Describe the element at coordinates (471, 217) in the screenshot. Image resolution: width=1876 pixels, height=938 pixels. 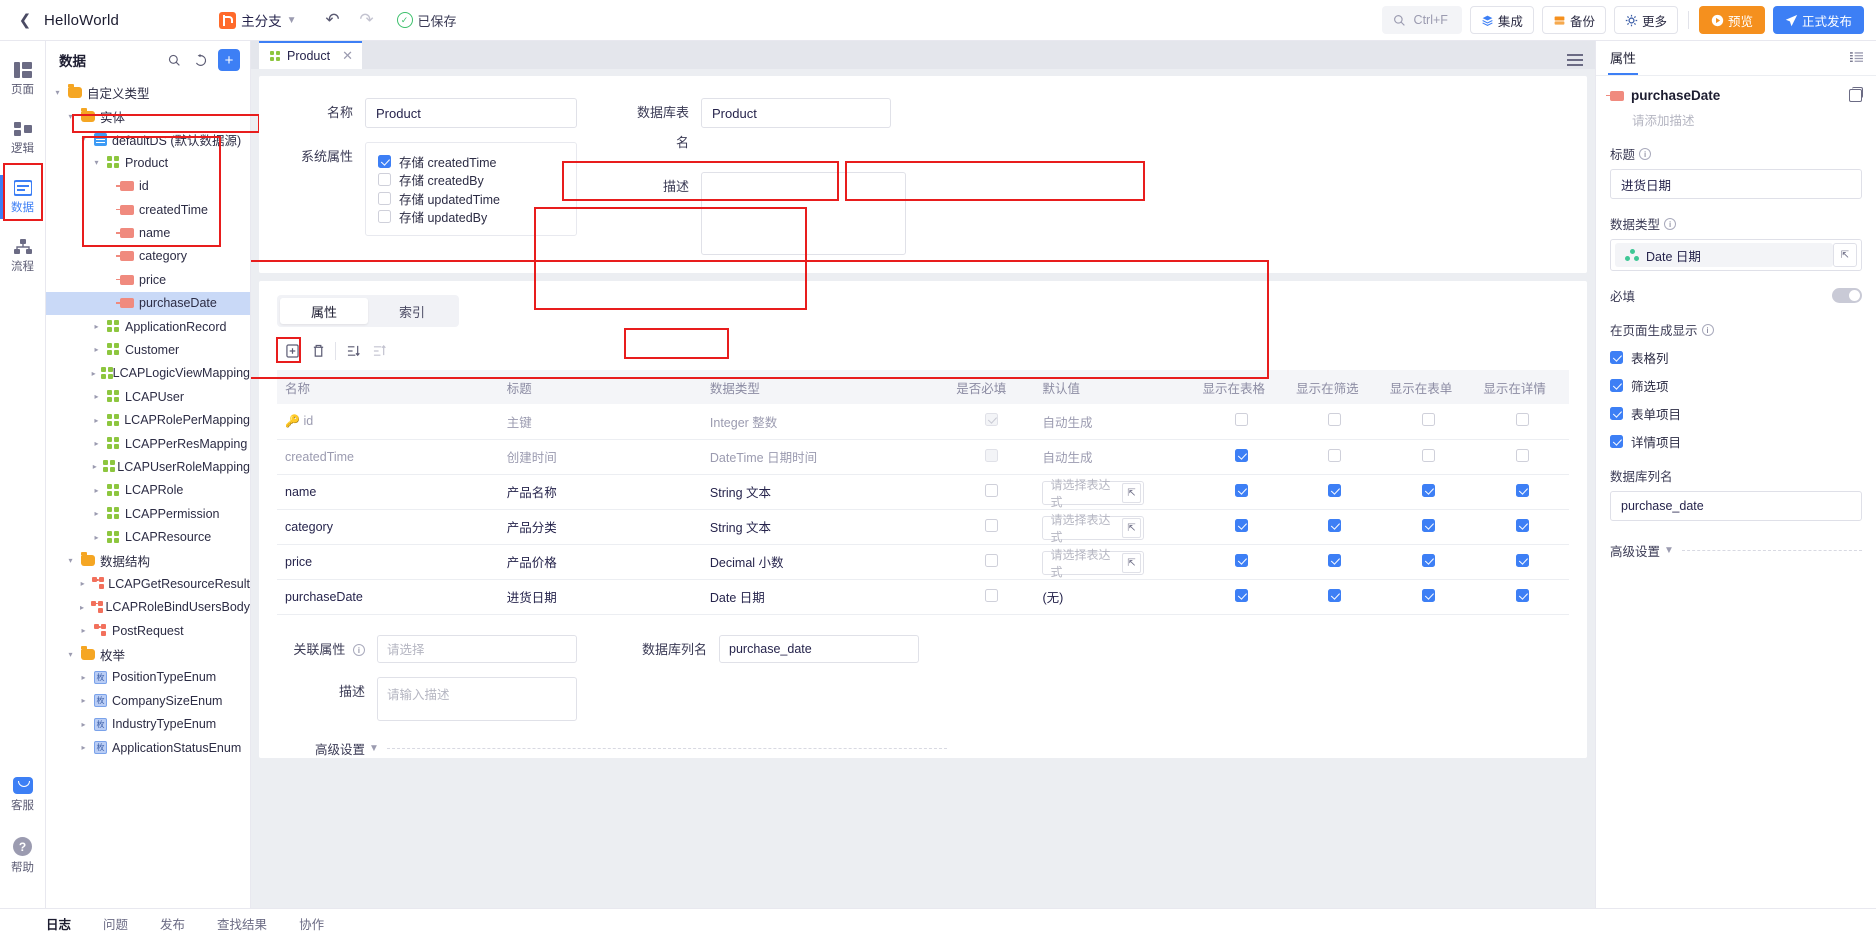
I see `system-attr-item: 存储 updatedBy` at that location.